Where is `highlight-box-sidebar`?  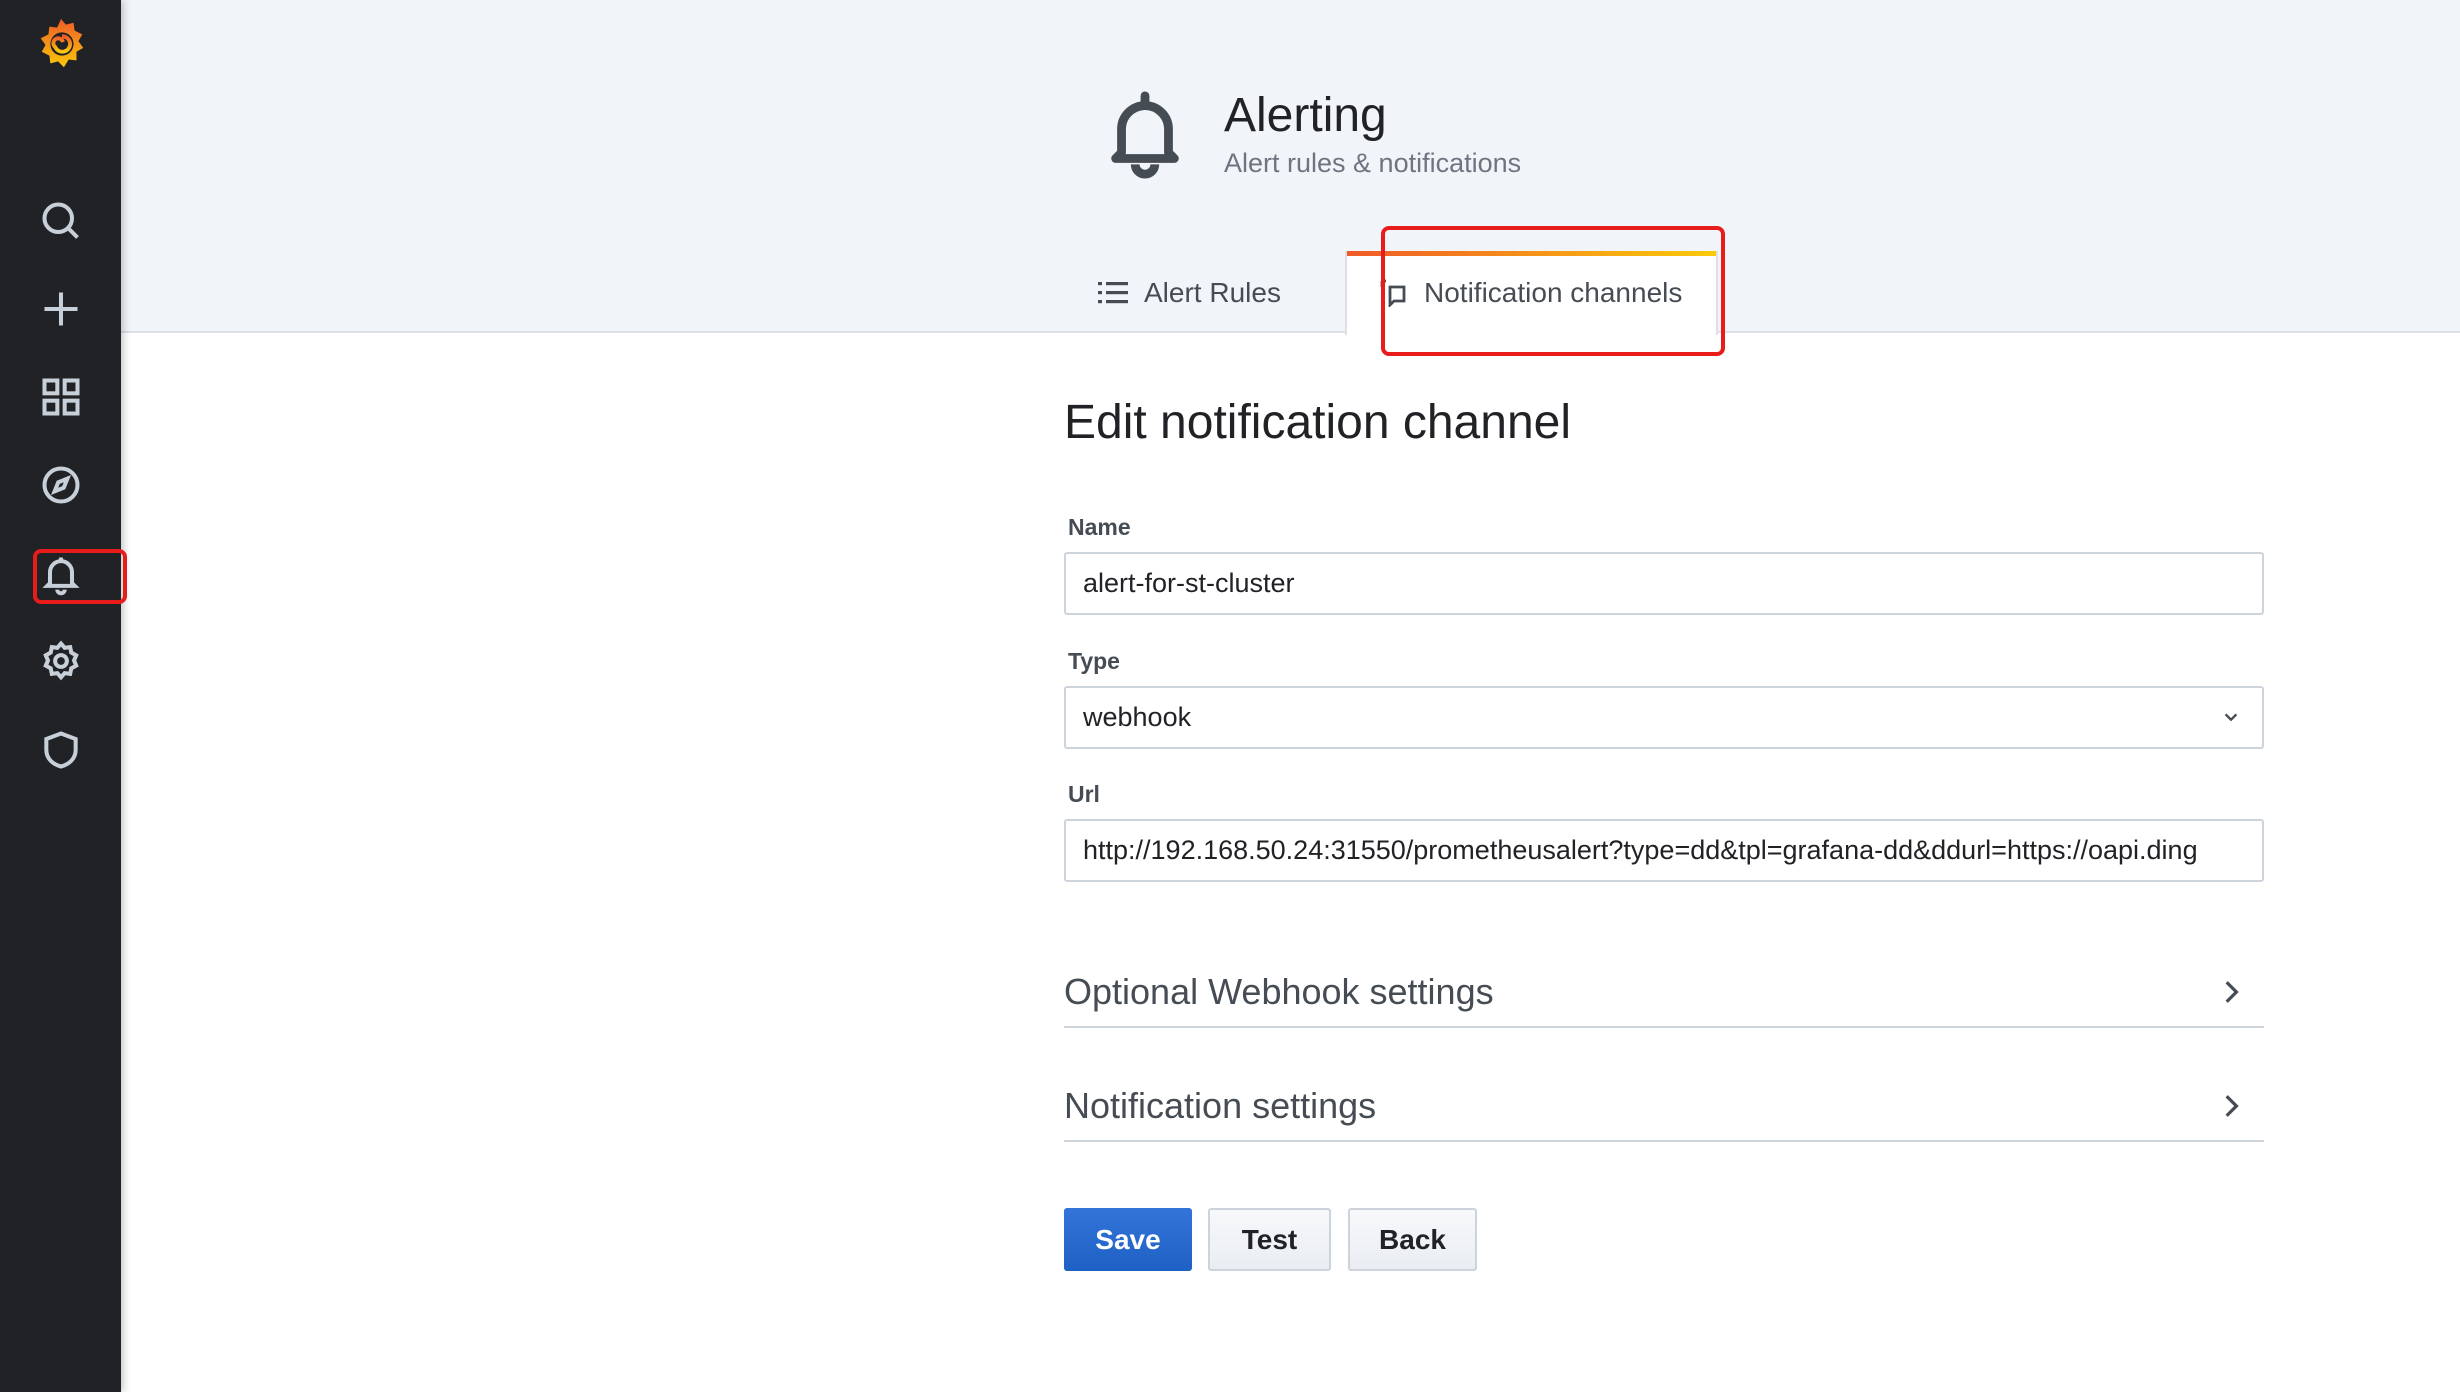 highlight-box-sidebar is located at coordinates (80, 576).